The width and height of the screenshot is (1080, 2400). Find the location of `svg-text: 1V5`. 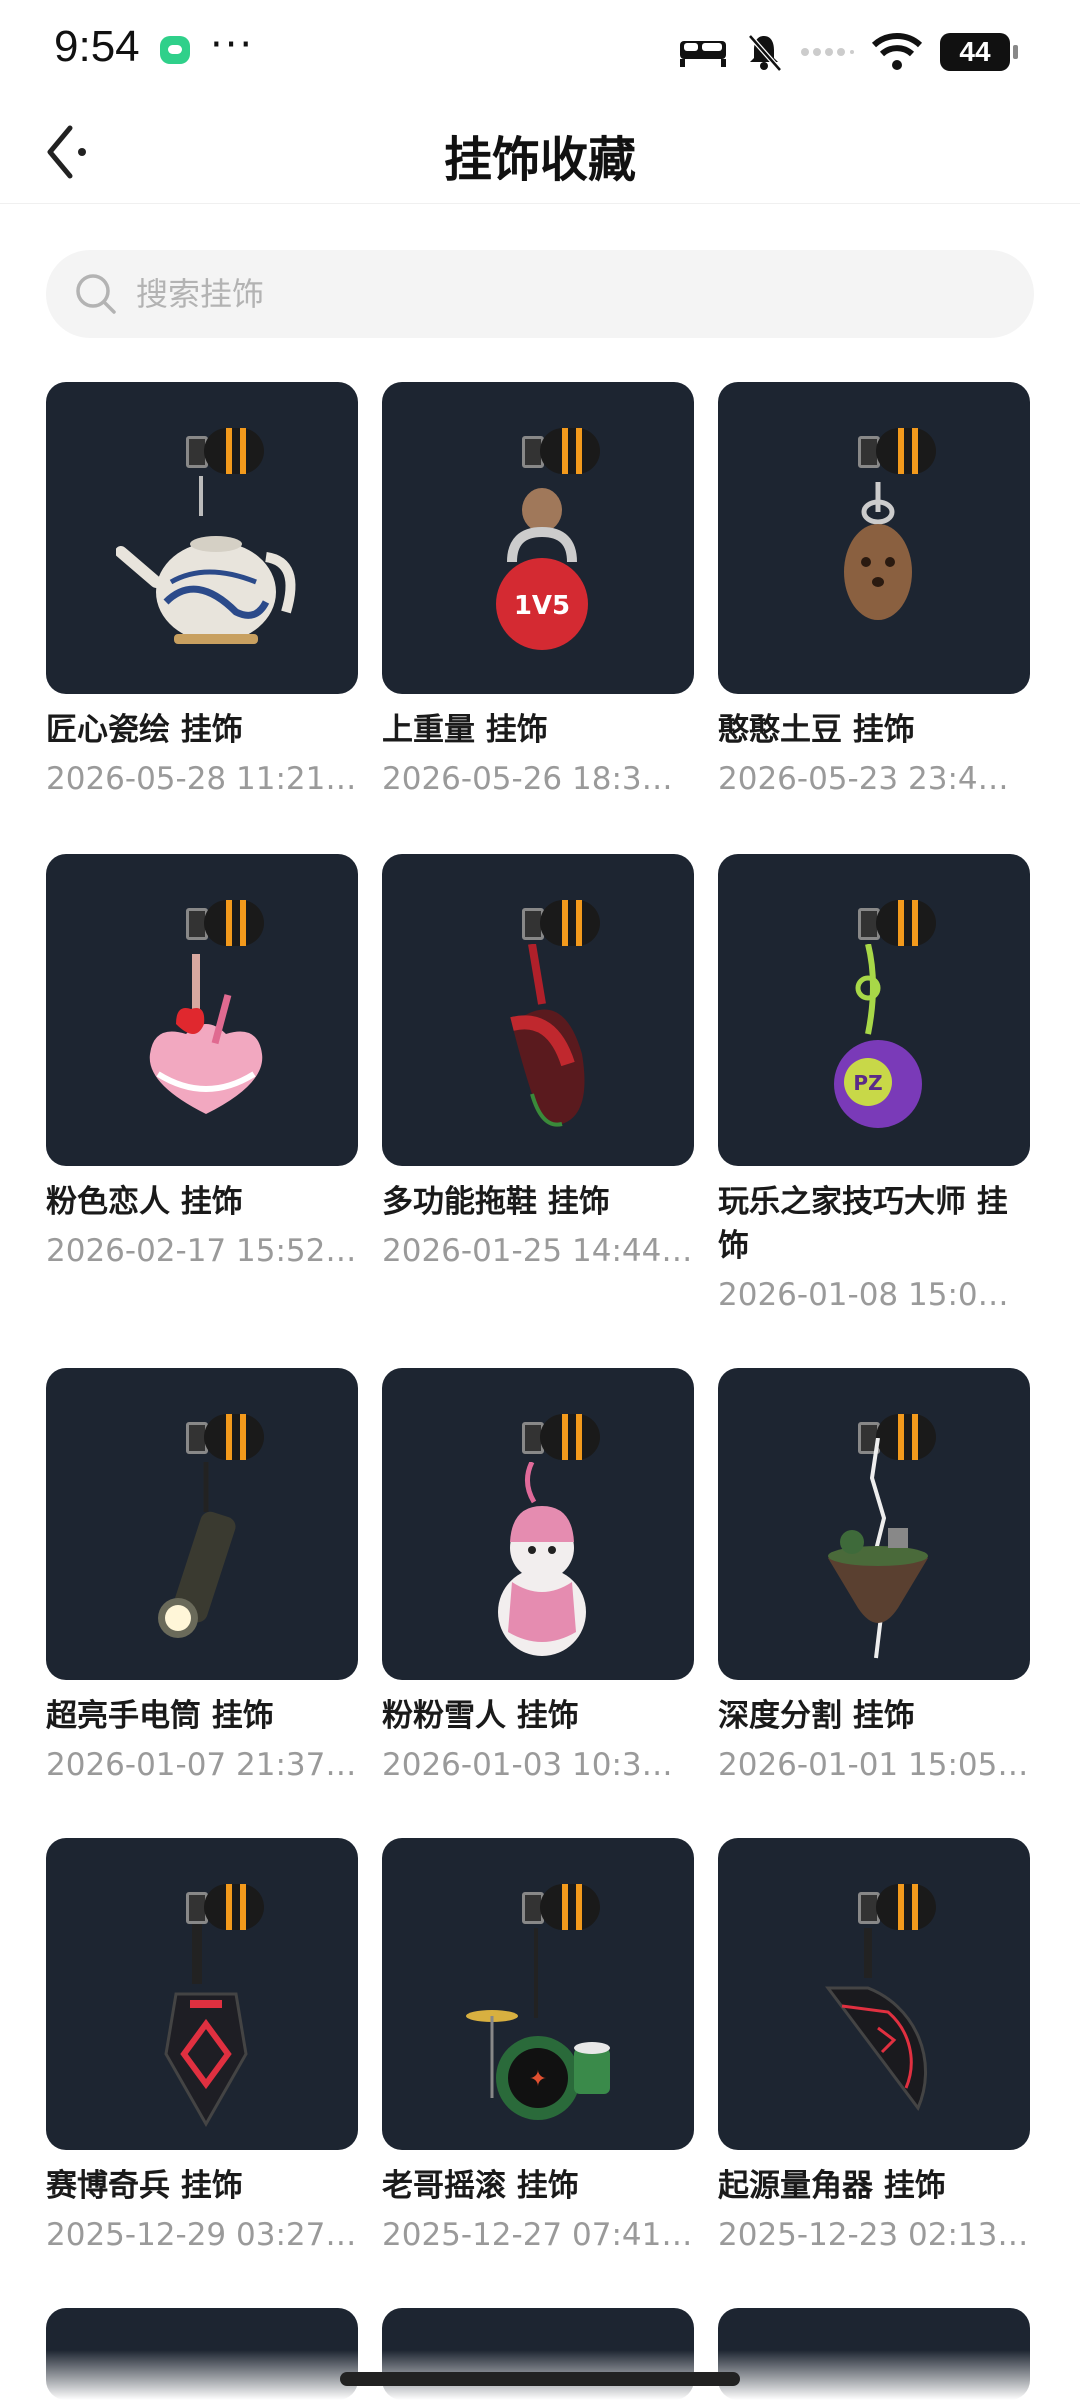

svg-text: 1V5 is located at coordinates (542, 606).